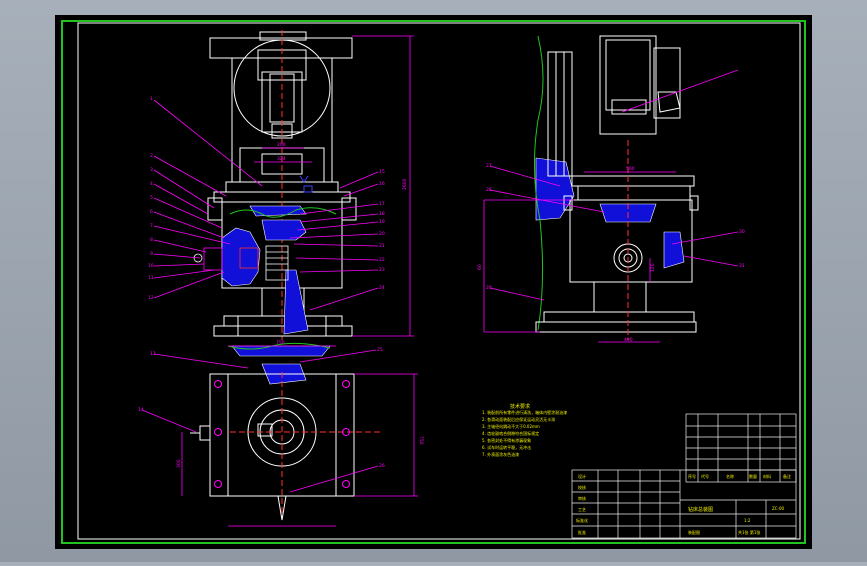  Describe the element at coordinates (742, 232) in the screenshot. I see `balloon-30: 30` at that location.